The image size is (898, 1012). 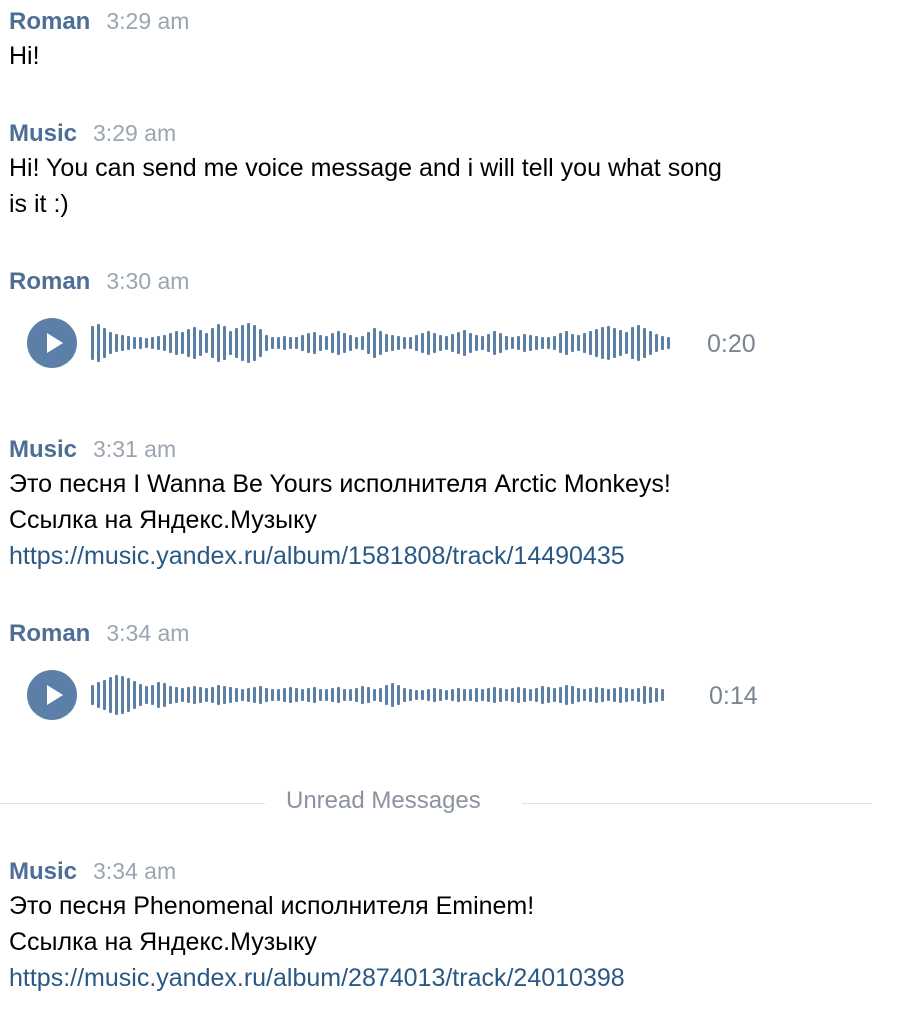 I want to click on message-header: Music 3:31 am, so click(x=439, y=451).